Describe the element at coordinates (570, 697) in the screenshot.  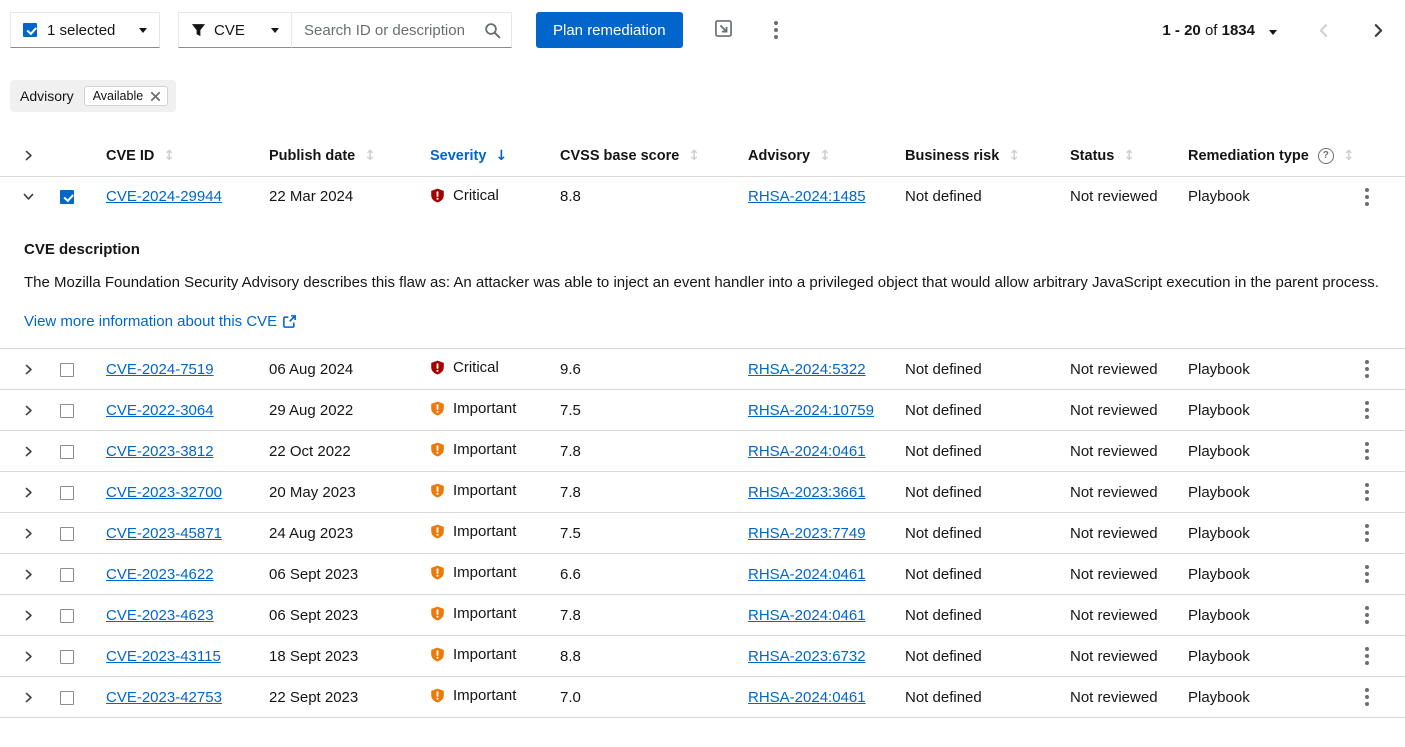
I see `cvss-score-cell: 7.0` at that location.